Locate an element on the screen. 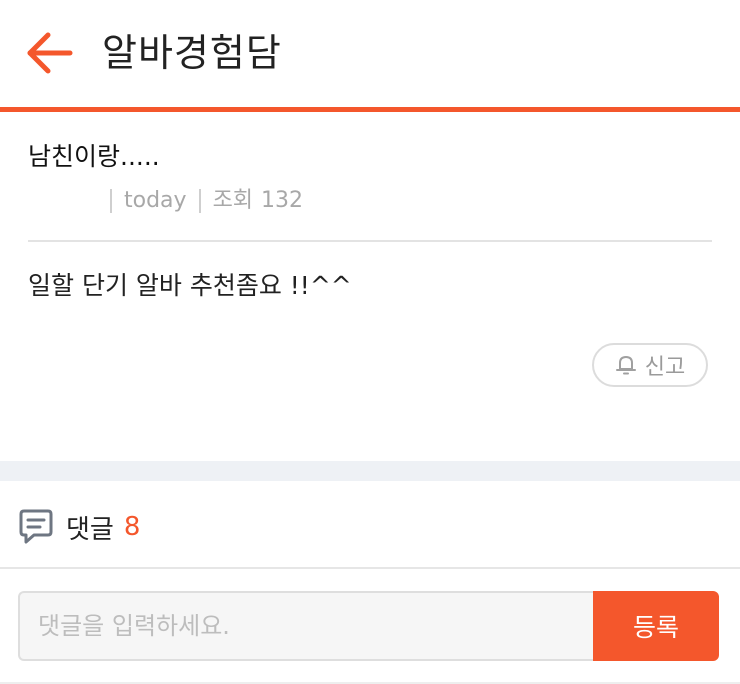 This screenshot has height=684, width=740. submit-comment-button: 등록 is located at coordinates (656, 626).